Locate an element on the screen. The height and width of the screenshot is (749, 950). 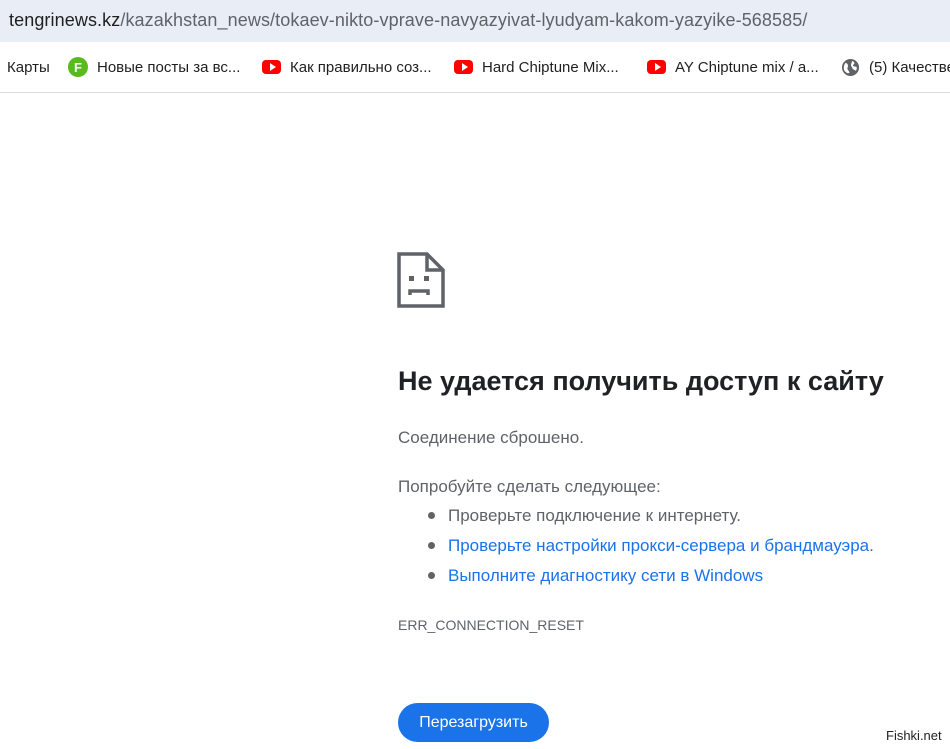
bookmark-globe: (5) Качестве is located at coordinates (895, 67).